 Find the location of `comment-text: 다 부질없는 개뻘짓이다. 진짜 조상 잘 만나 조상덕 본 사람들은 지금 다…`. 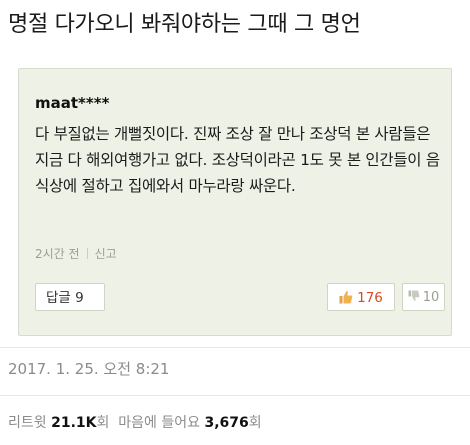

comment-text: 다 부질없는 개뻘짓이다. 진짜 조상 잘 만나 조상덕 본 사람들은 지금 다… is located at coordinates (237, 160).